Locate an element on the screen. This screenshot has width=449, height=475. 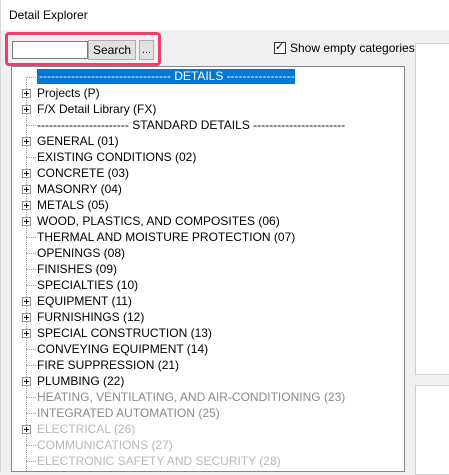
tree-item: CONVEYING EQUIPMENT (14) is located at coordinates (208, 349).